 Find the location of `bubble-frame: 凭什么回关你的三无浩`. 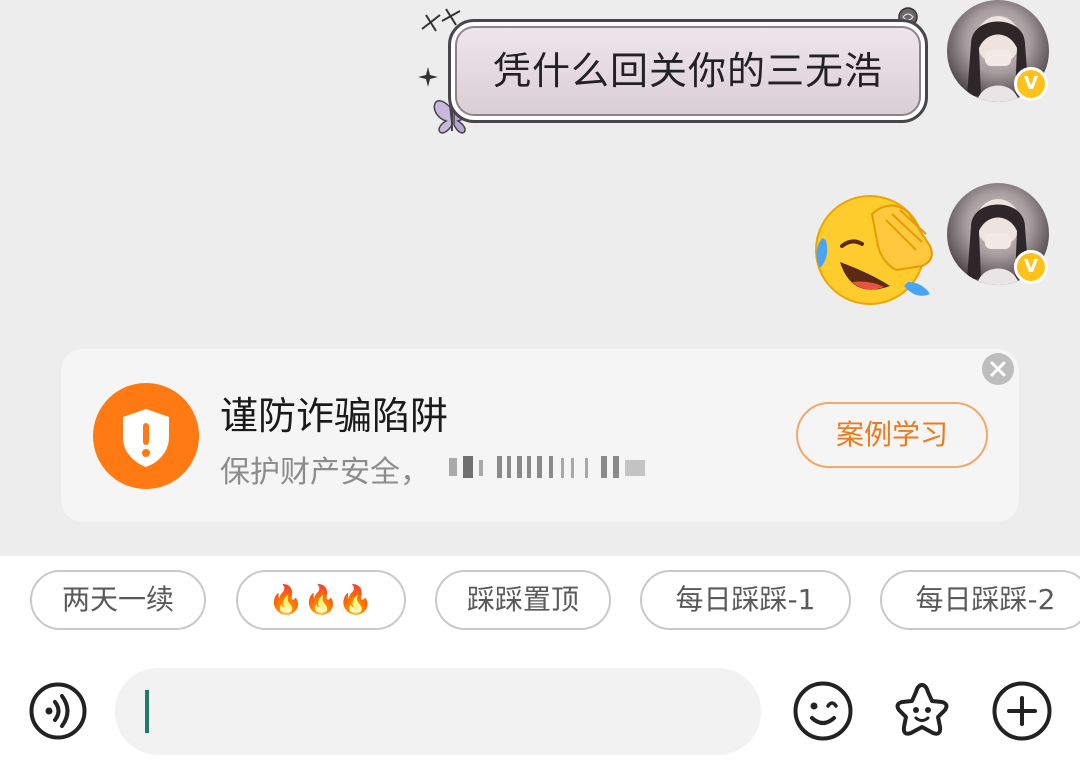

bubble-frame: 凭什么回关你的三无浩 is located at coordinates (688, 71).